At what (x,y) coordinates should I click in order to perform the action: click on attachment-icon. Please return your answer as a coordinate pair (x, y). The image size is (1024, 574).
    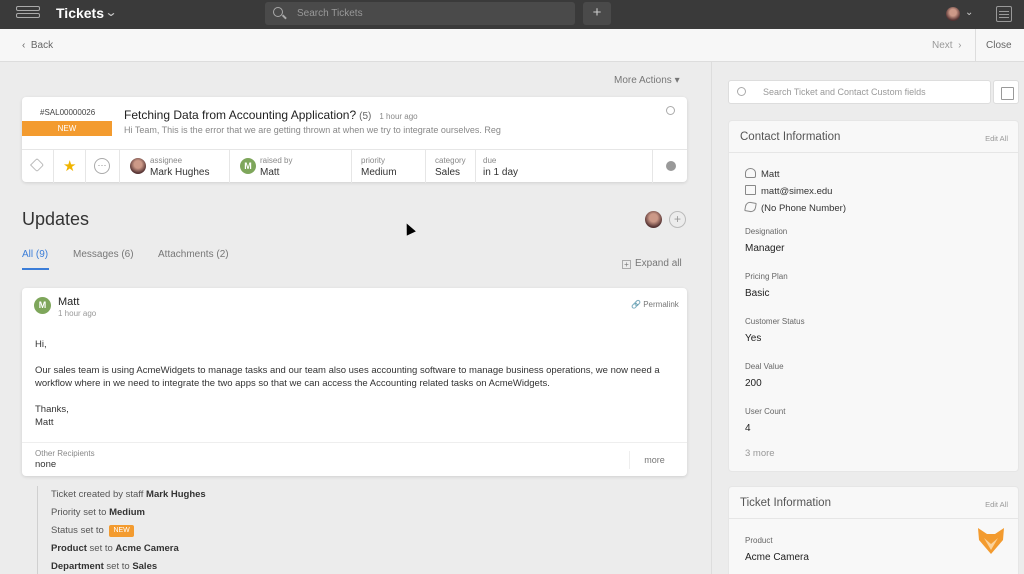
    Looking at the image, I should click on (670, 110).